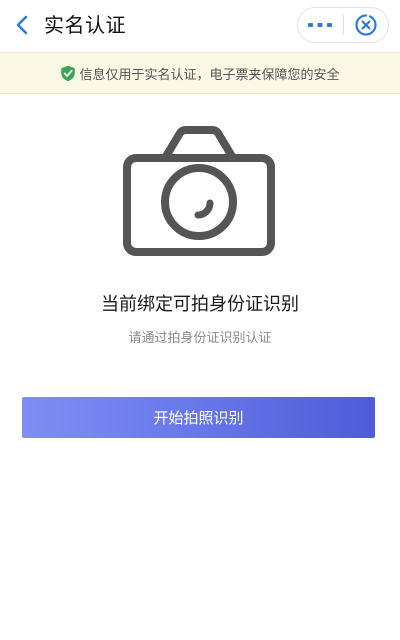  What do you see at coordinates (200, 26) in the screenshot?
I see `top-navigation-bar: 实名认证` at bounding box center [200, 26].